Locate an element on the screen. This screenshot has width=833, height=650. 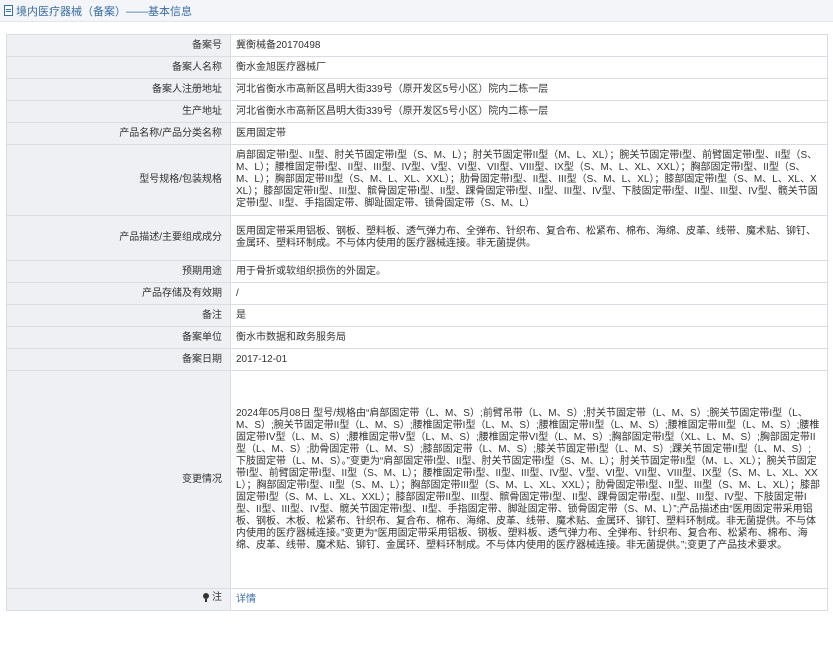
note-label-text: 注 is located at coordinates (217, 597).